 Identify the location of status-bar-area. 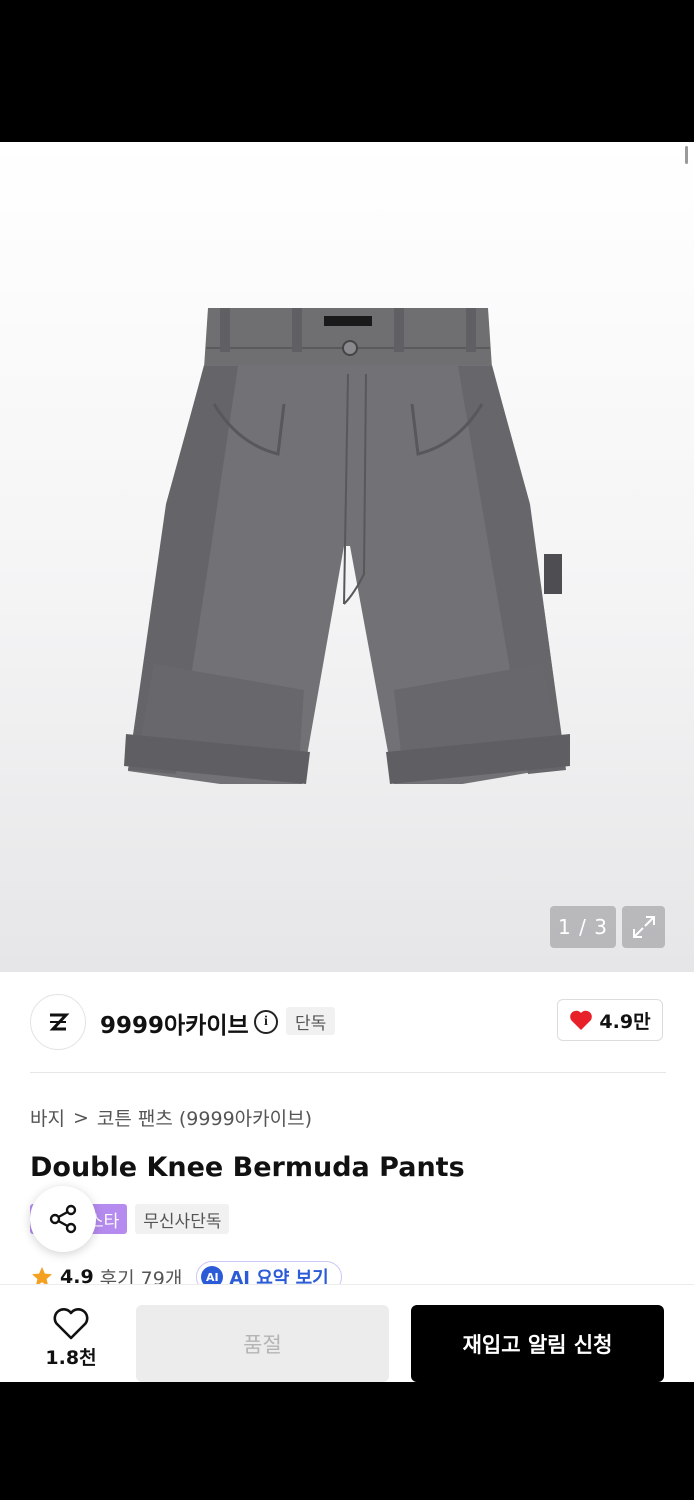
(347, 71).